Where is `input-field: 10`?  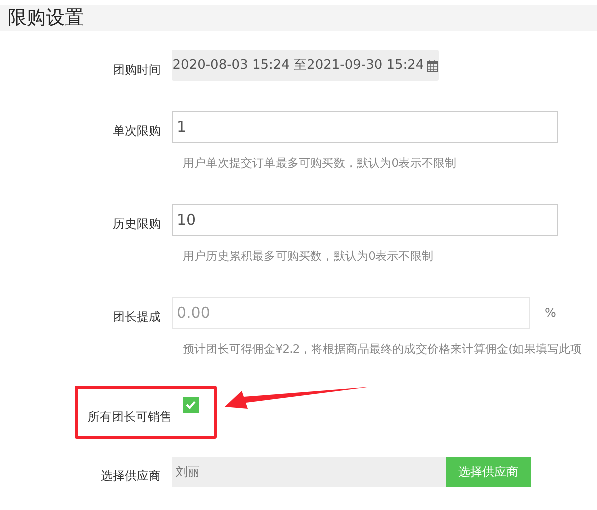 input-field: 10 is located at coordinates (365, 220).